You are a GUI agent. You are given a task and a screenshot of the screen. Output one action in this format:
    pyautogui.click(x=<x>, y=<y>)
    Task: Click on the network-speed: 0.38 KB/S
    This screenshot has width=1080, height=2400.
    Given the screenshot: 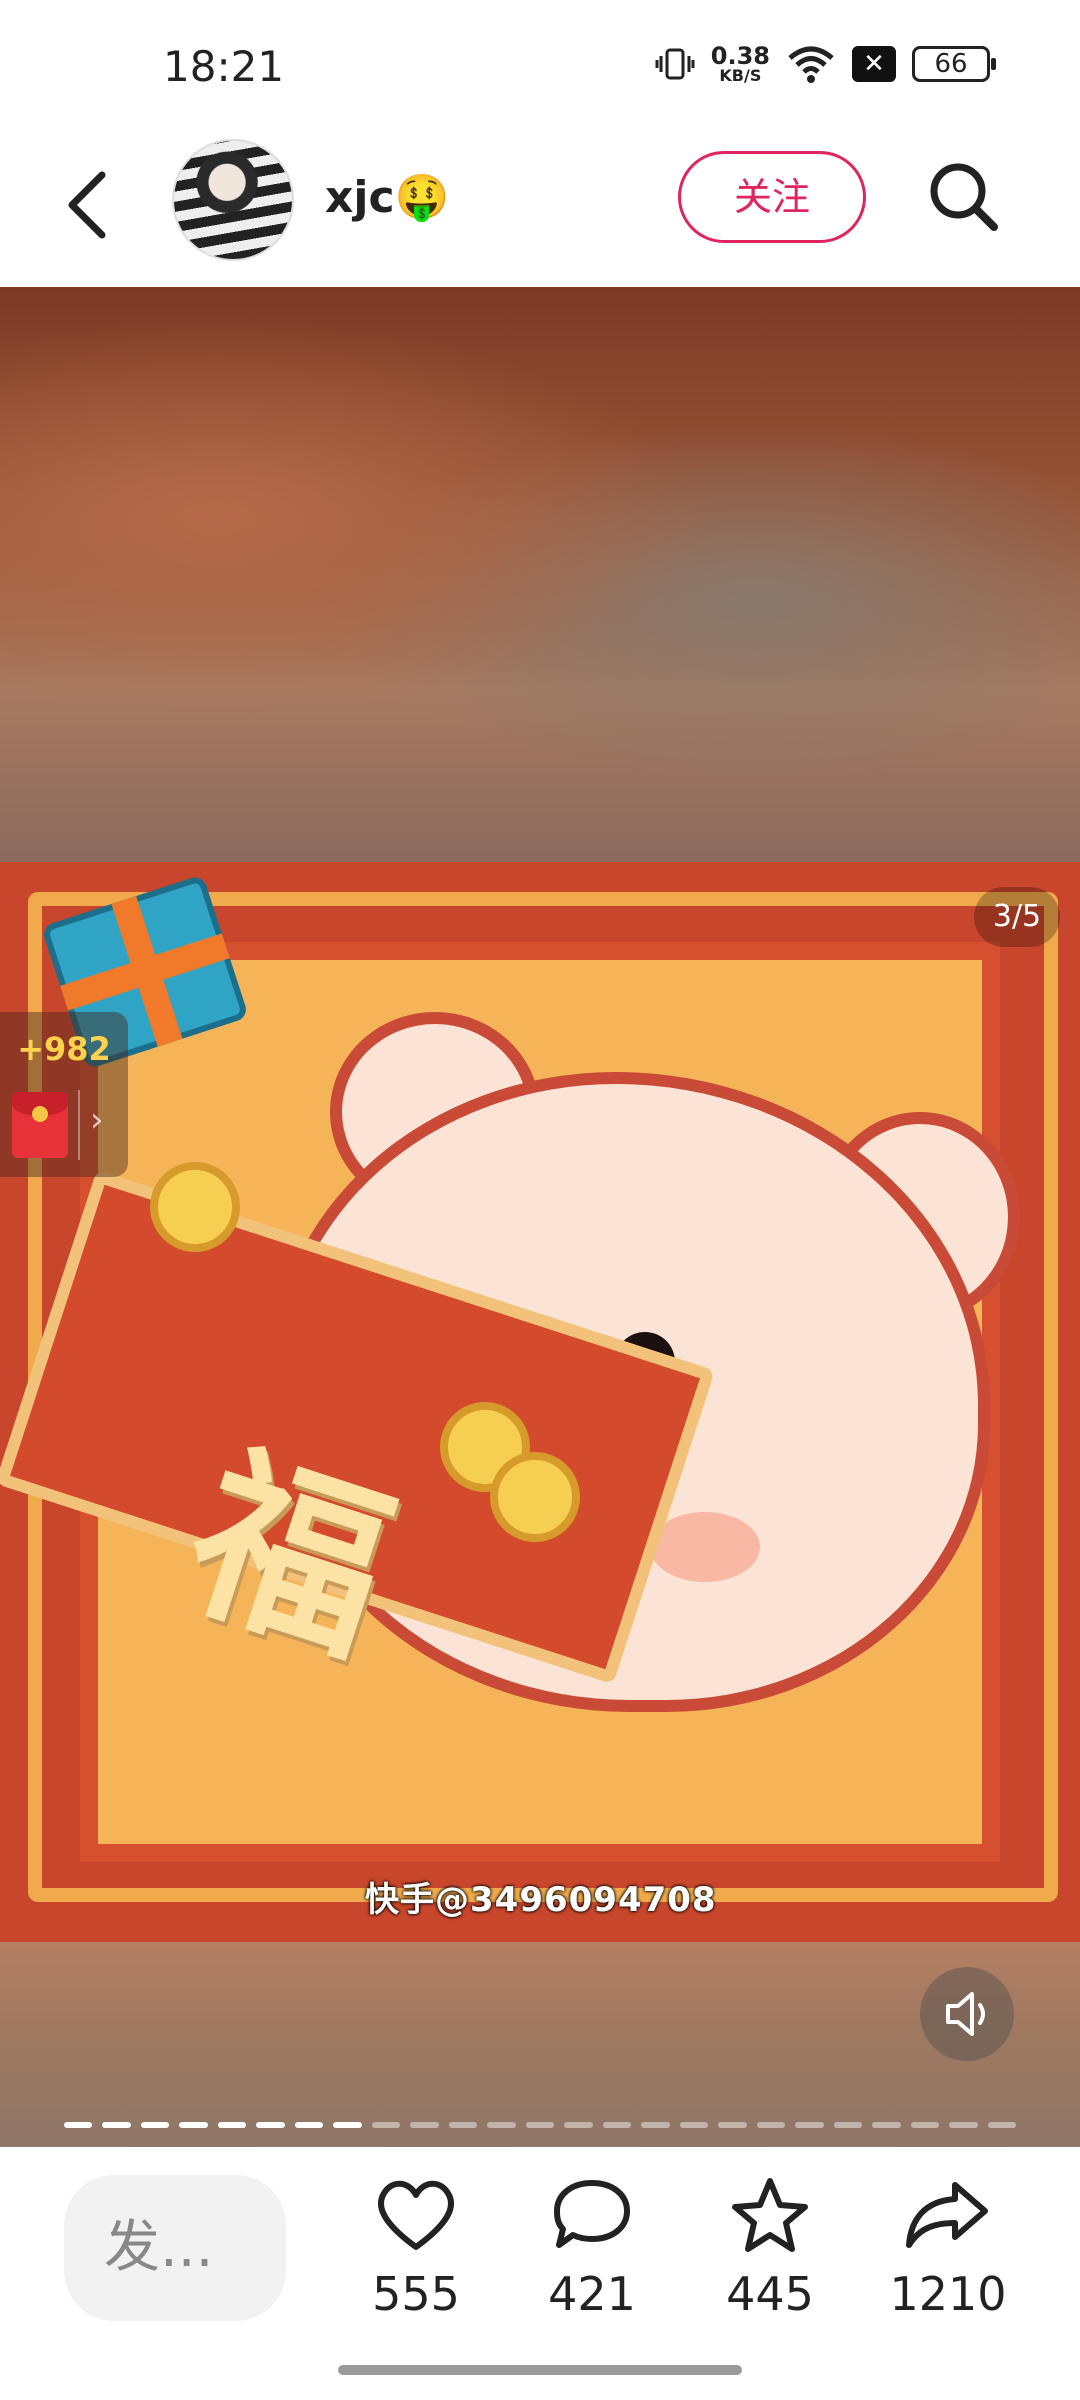 What is the action you would take?
    pyautogui.click(x=740, y=64)
    